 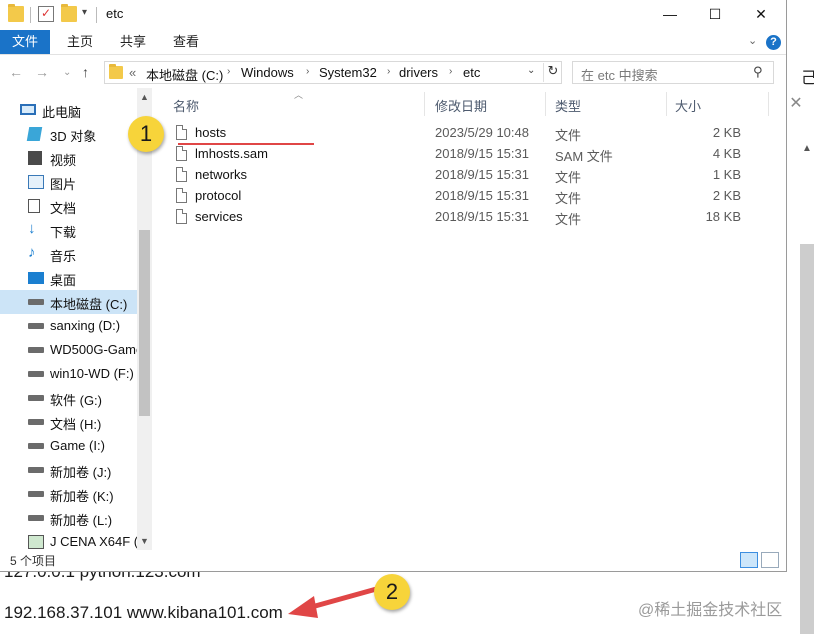 What do you see at coordinates (16, 72) in the screenshot?
I see `back-button: ←` at bounding box center [16, 72].